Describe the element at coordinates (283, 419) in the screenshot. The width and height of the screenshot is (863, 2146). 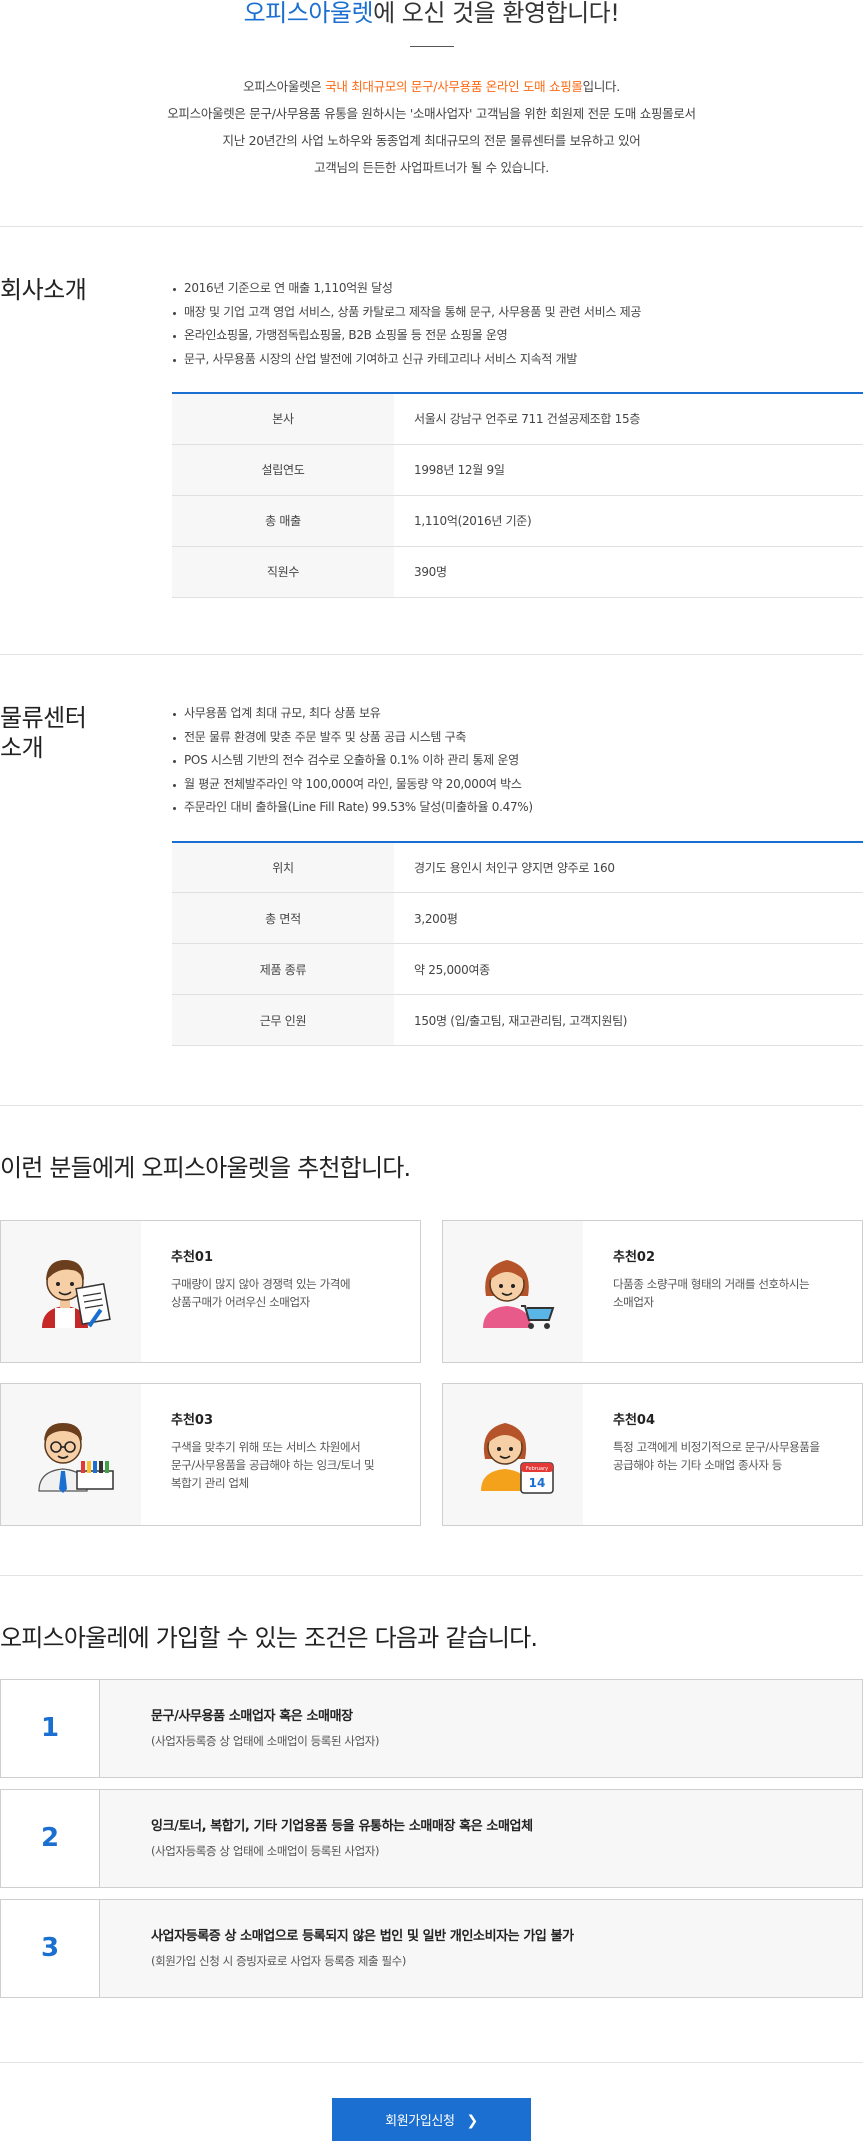
I see `table-key: 본사` at that location.